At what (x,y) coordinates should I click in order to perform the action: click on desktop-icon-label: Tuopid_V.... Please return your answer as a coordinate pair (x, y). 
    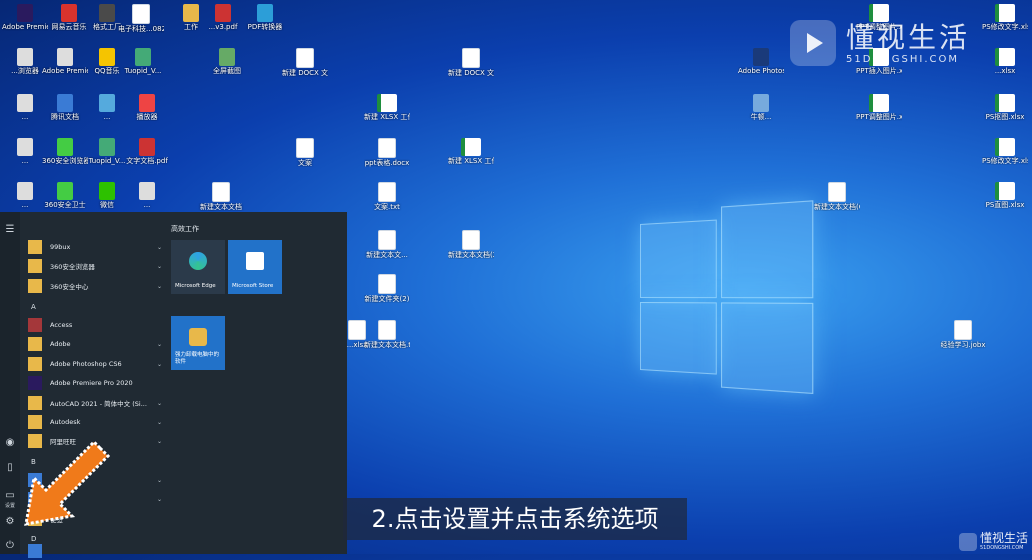
    Looking at the image, I should click on (143, 71).